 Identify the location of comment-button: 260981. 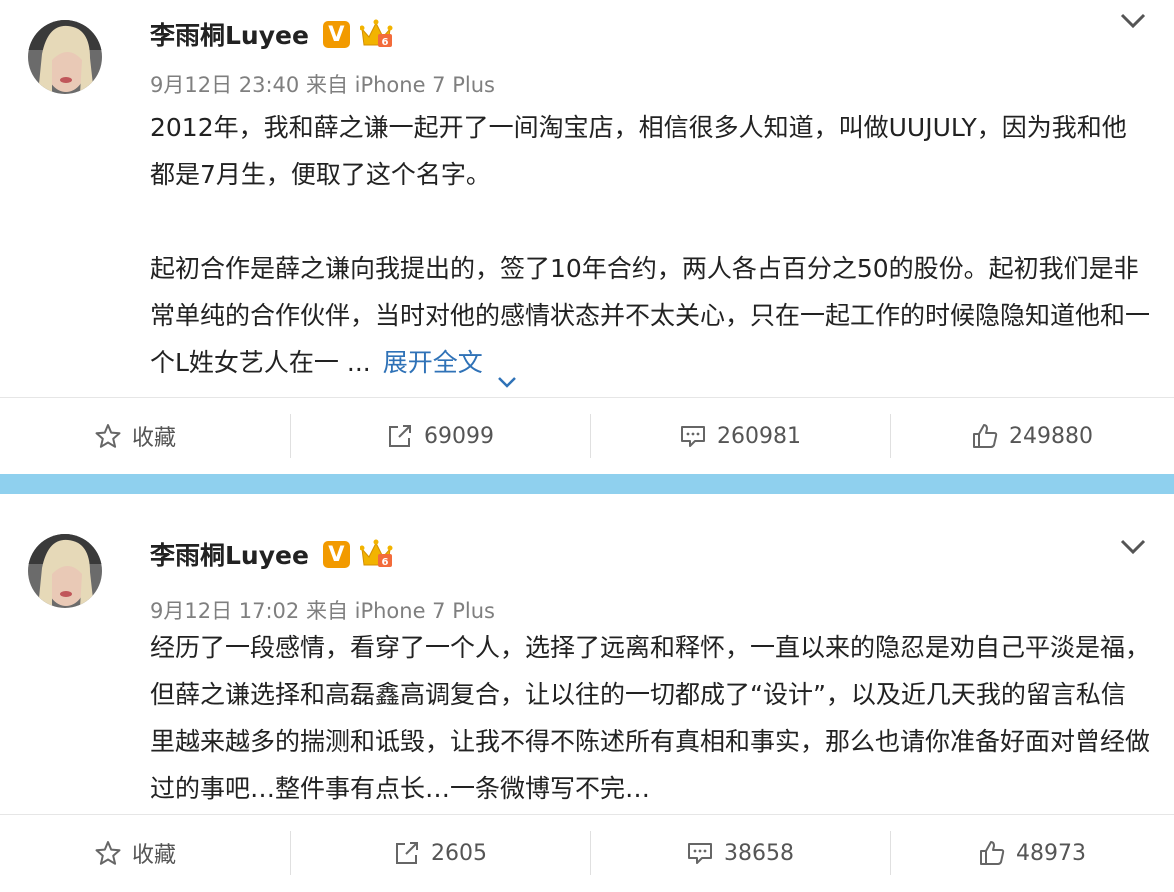
(740, 436).